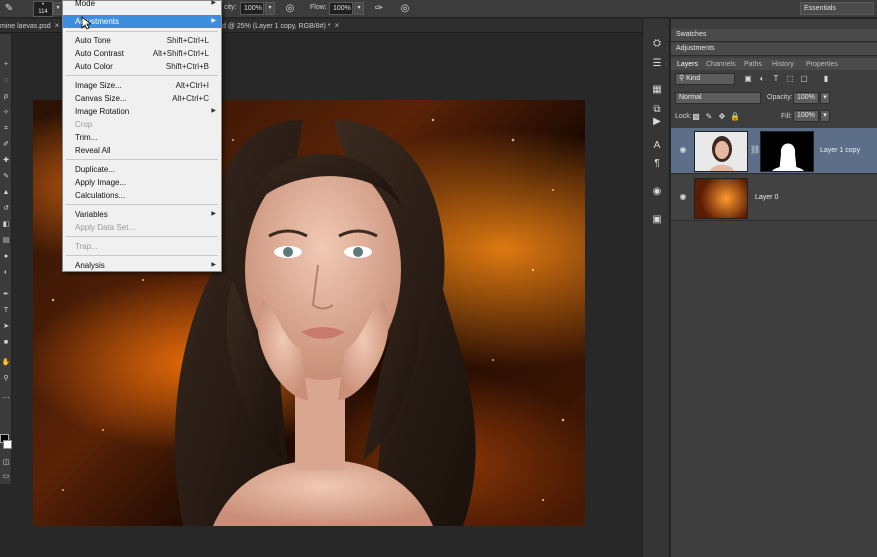  I want to click on tab-layers: Layers, so click(687, 64).